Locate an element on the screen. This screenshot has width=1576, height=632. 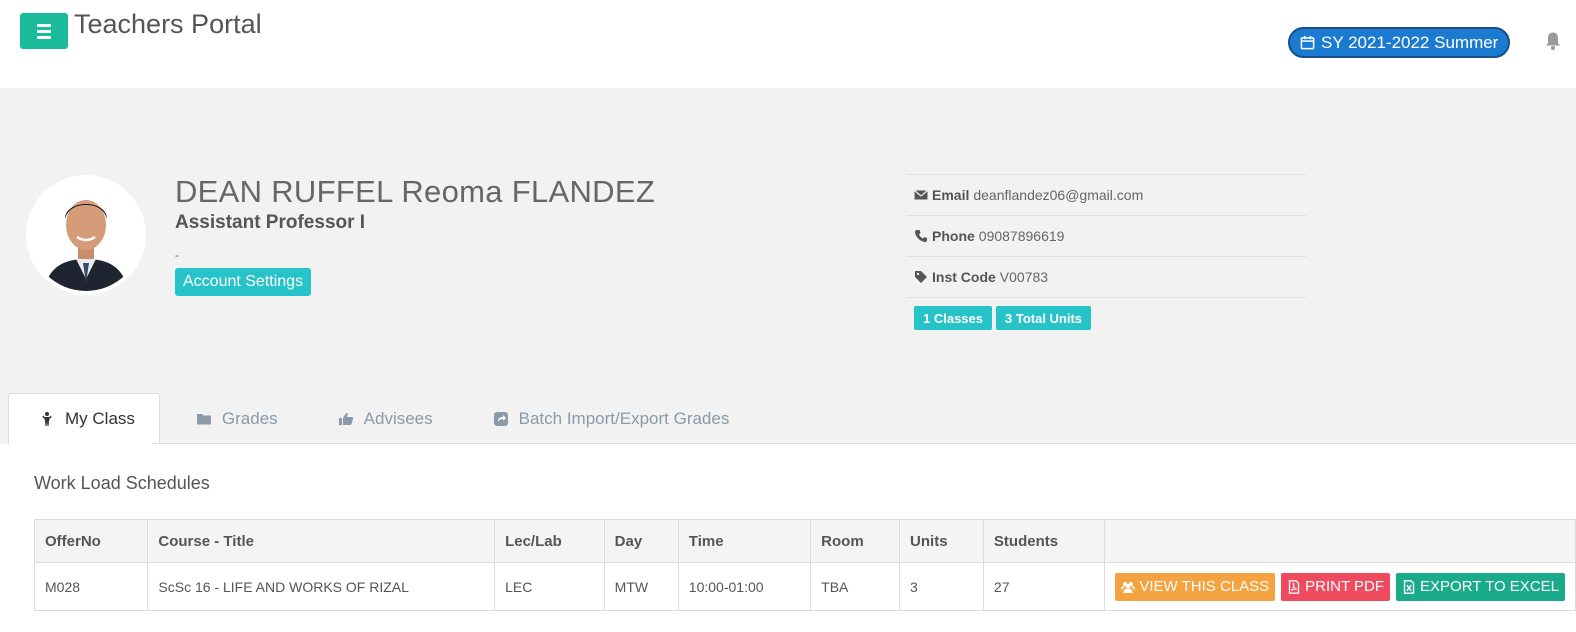
phone-label: Phone is located at coordinates (953, 236).